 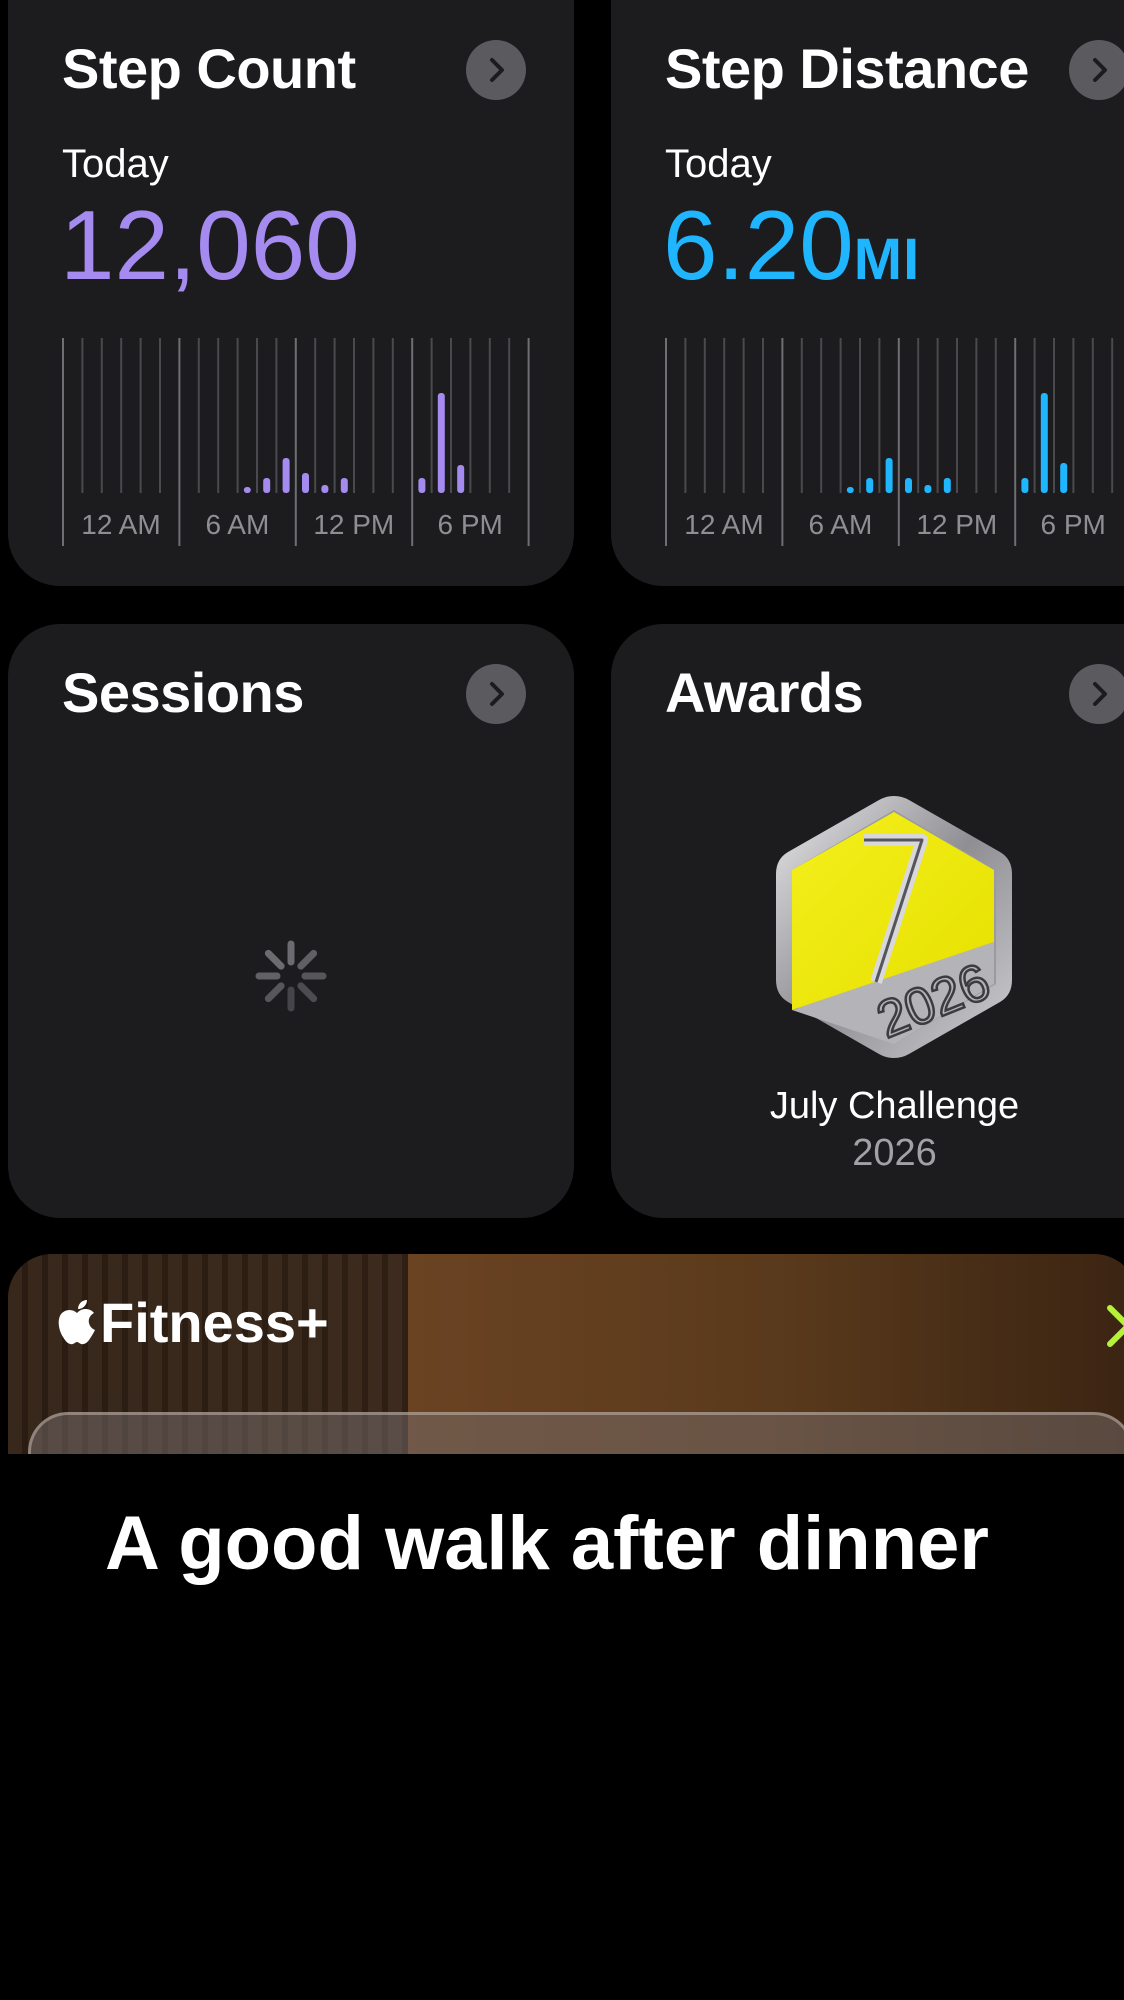 I want to click on sessions-card: Sessions, so click(x=291, y=921).